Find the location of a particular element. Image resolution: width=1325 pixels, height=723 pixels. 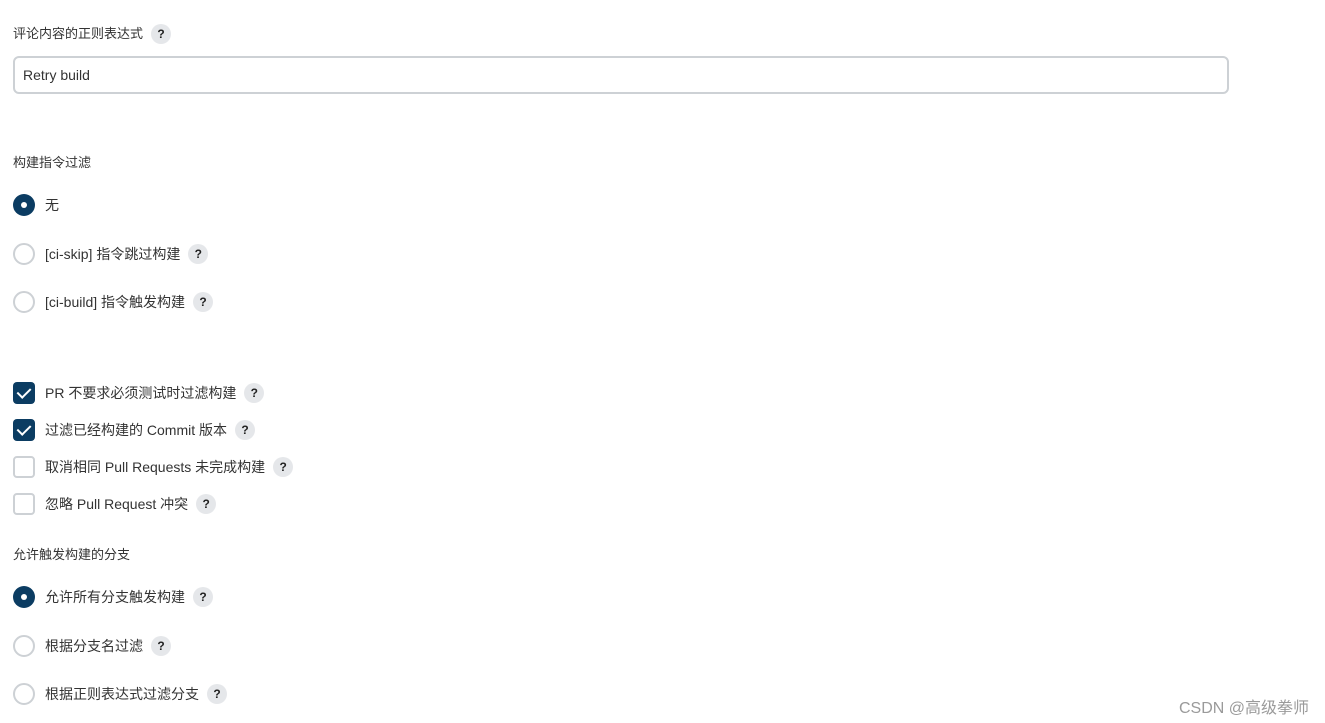

radio-label: [ci-skip] 指令跳过构建 is located at coordinates (112, 254).